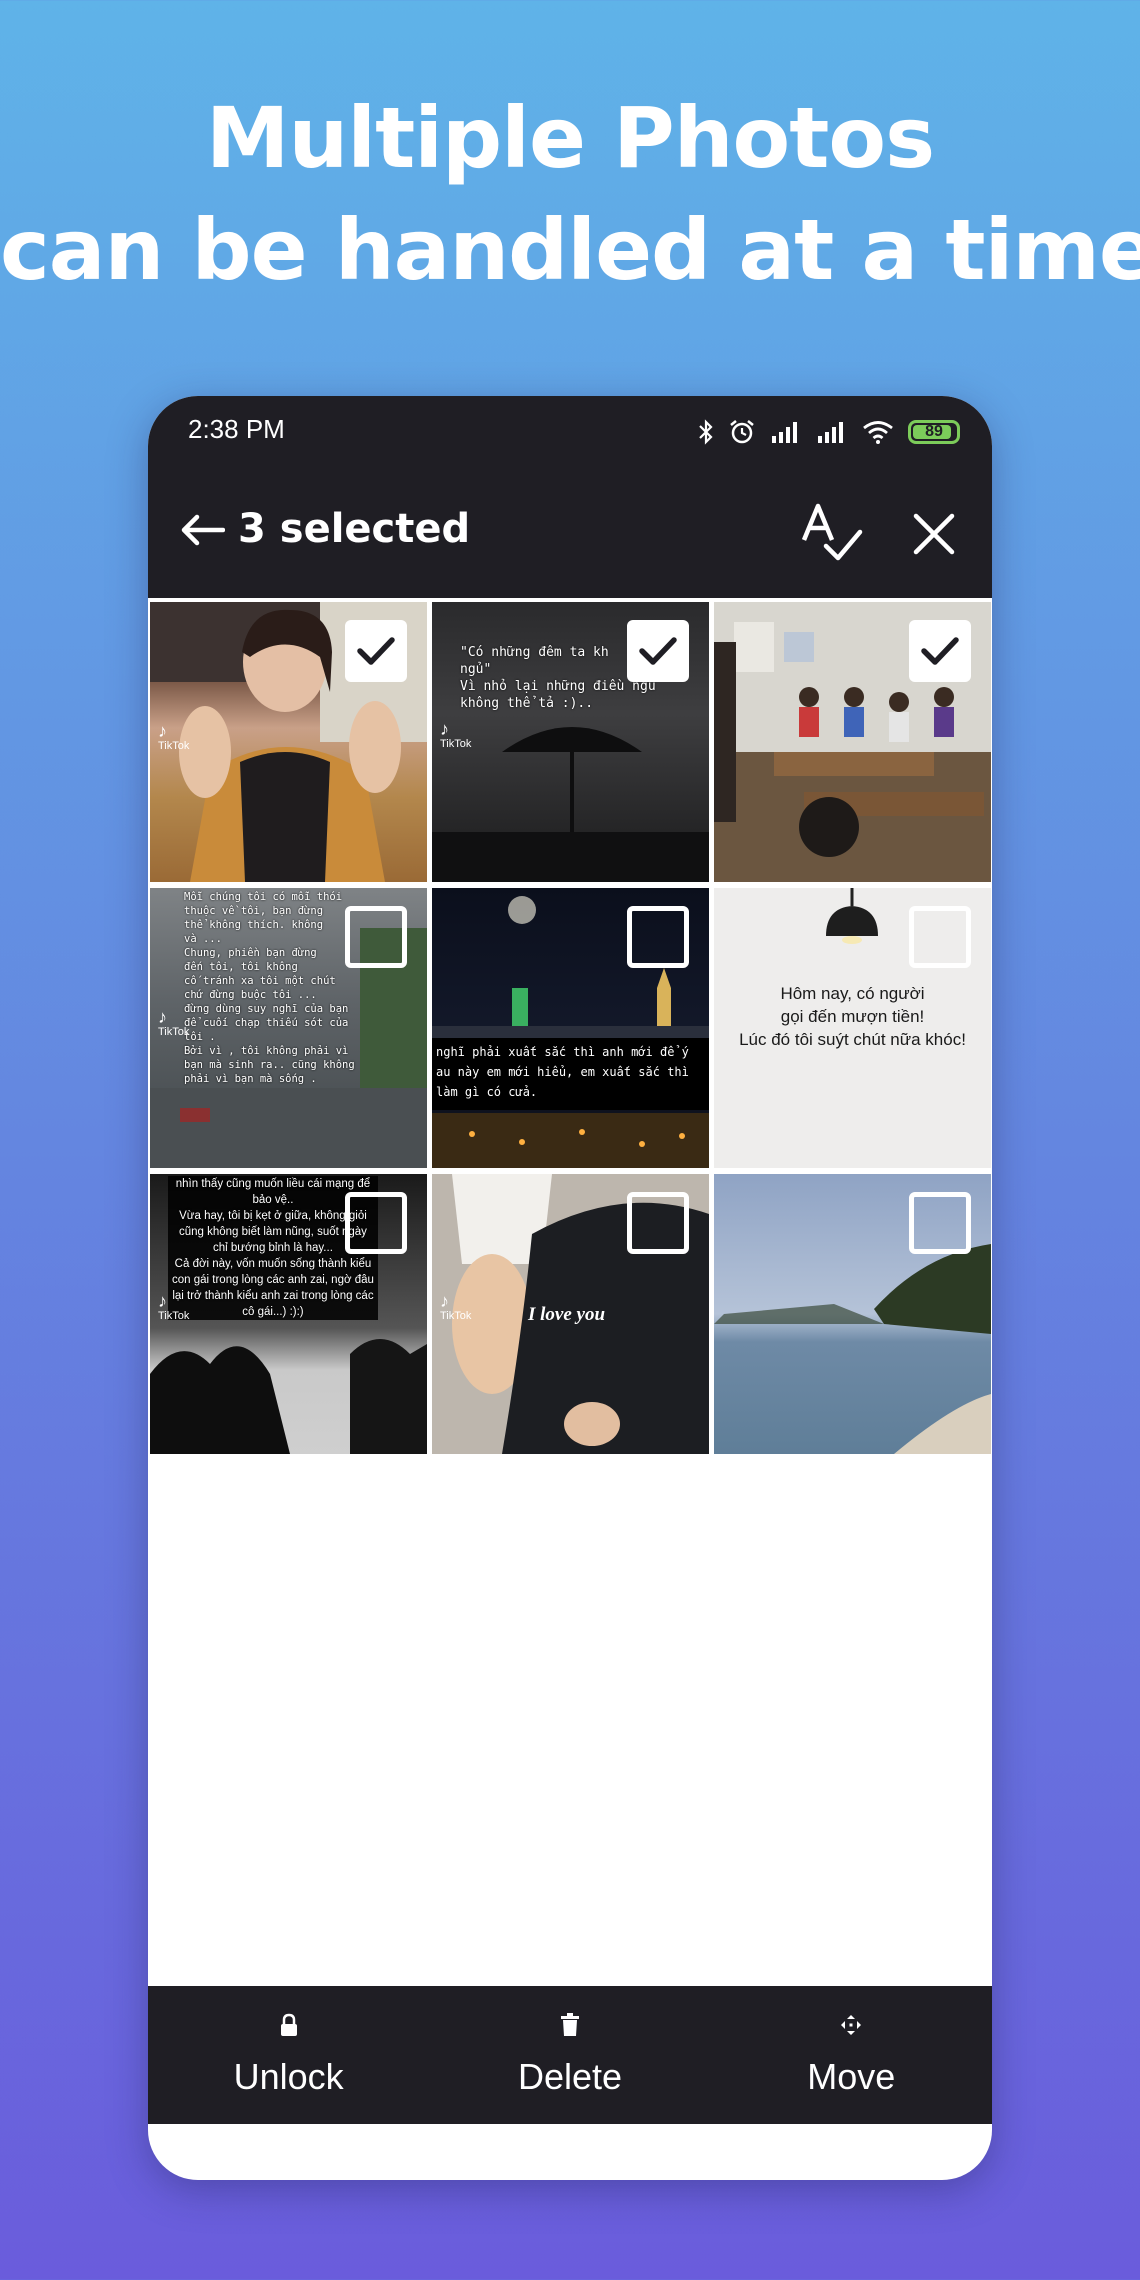 The width and height of the screenshot is (1140, 2280). Describe the element at coordinates (570, 138) in the screenshot. I see `headline-line-1: Multiple Photos` at that location.